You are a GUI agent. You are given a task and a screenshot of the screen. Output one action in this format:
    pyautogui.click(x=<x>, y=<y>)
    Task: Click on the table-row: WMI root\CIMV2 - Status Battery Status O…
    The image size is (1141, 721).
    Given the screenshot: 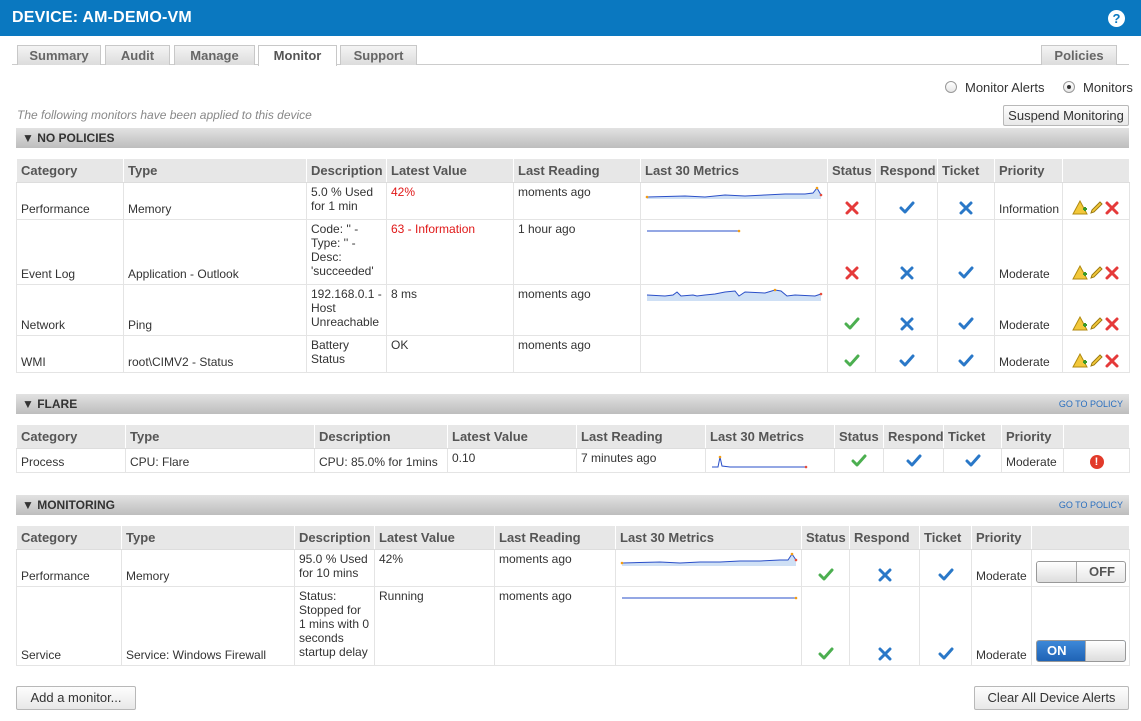 What is the action you would take?
    pyautogui.click(x=573, y=354)
    